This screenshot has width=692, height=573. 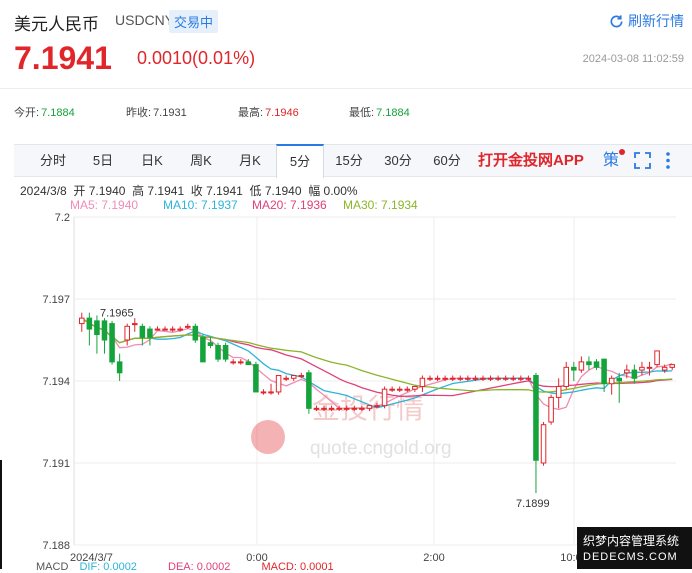 I want to click on y-tick-label: 7.188, so click(x=56, y=546).